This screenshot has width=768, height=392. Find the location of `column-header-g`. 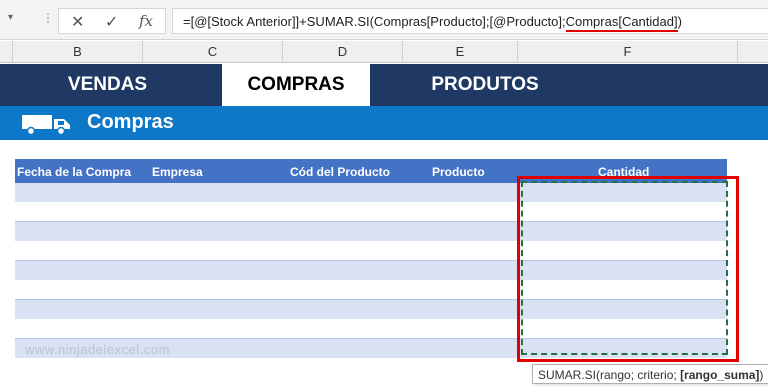

column-header-g is located at coordinates (752, 52).